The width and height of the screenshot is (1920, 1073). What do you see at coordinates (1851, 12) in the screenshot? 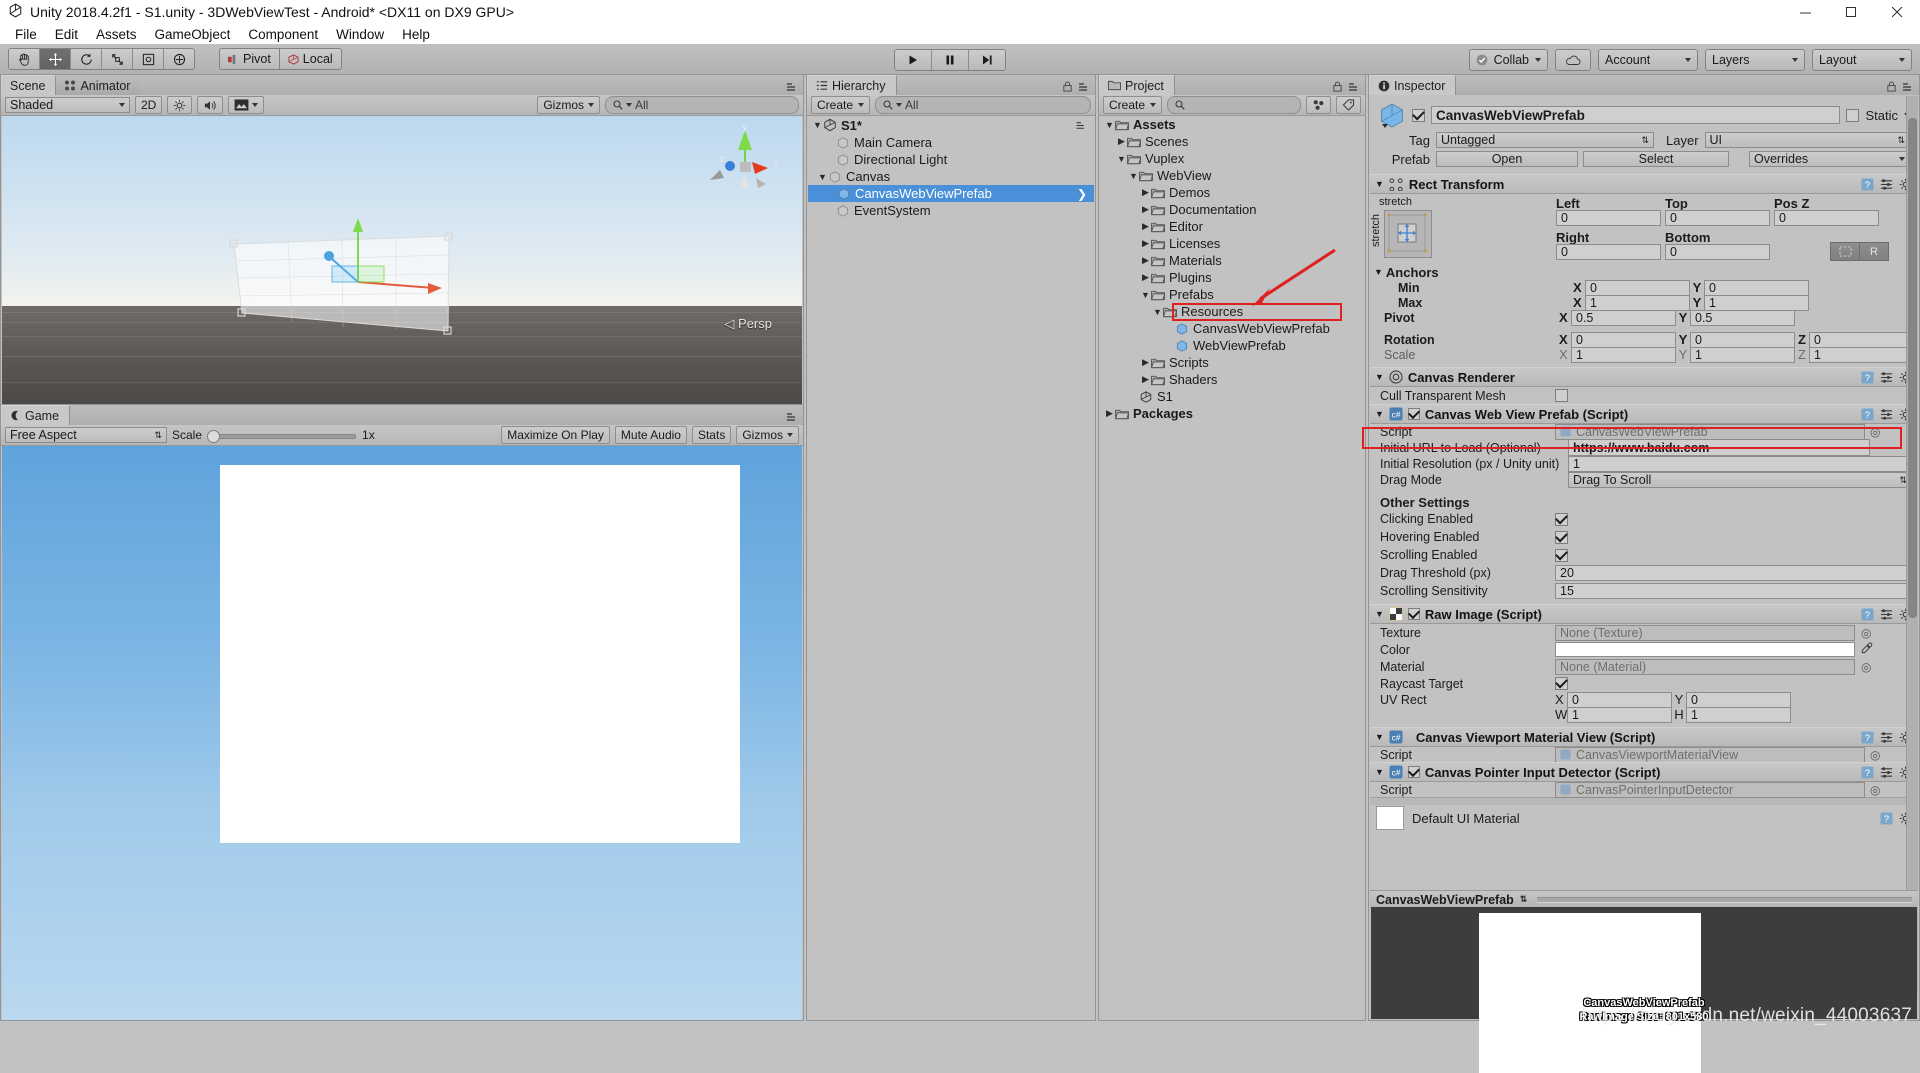
I see `maximize-button` at bounding box center [1851, 12].